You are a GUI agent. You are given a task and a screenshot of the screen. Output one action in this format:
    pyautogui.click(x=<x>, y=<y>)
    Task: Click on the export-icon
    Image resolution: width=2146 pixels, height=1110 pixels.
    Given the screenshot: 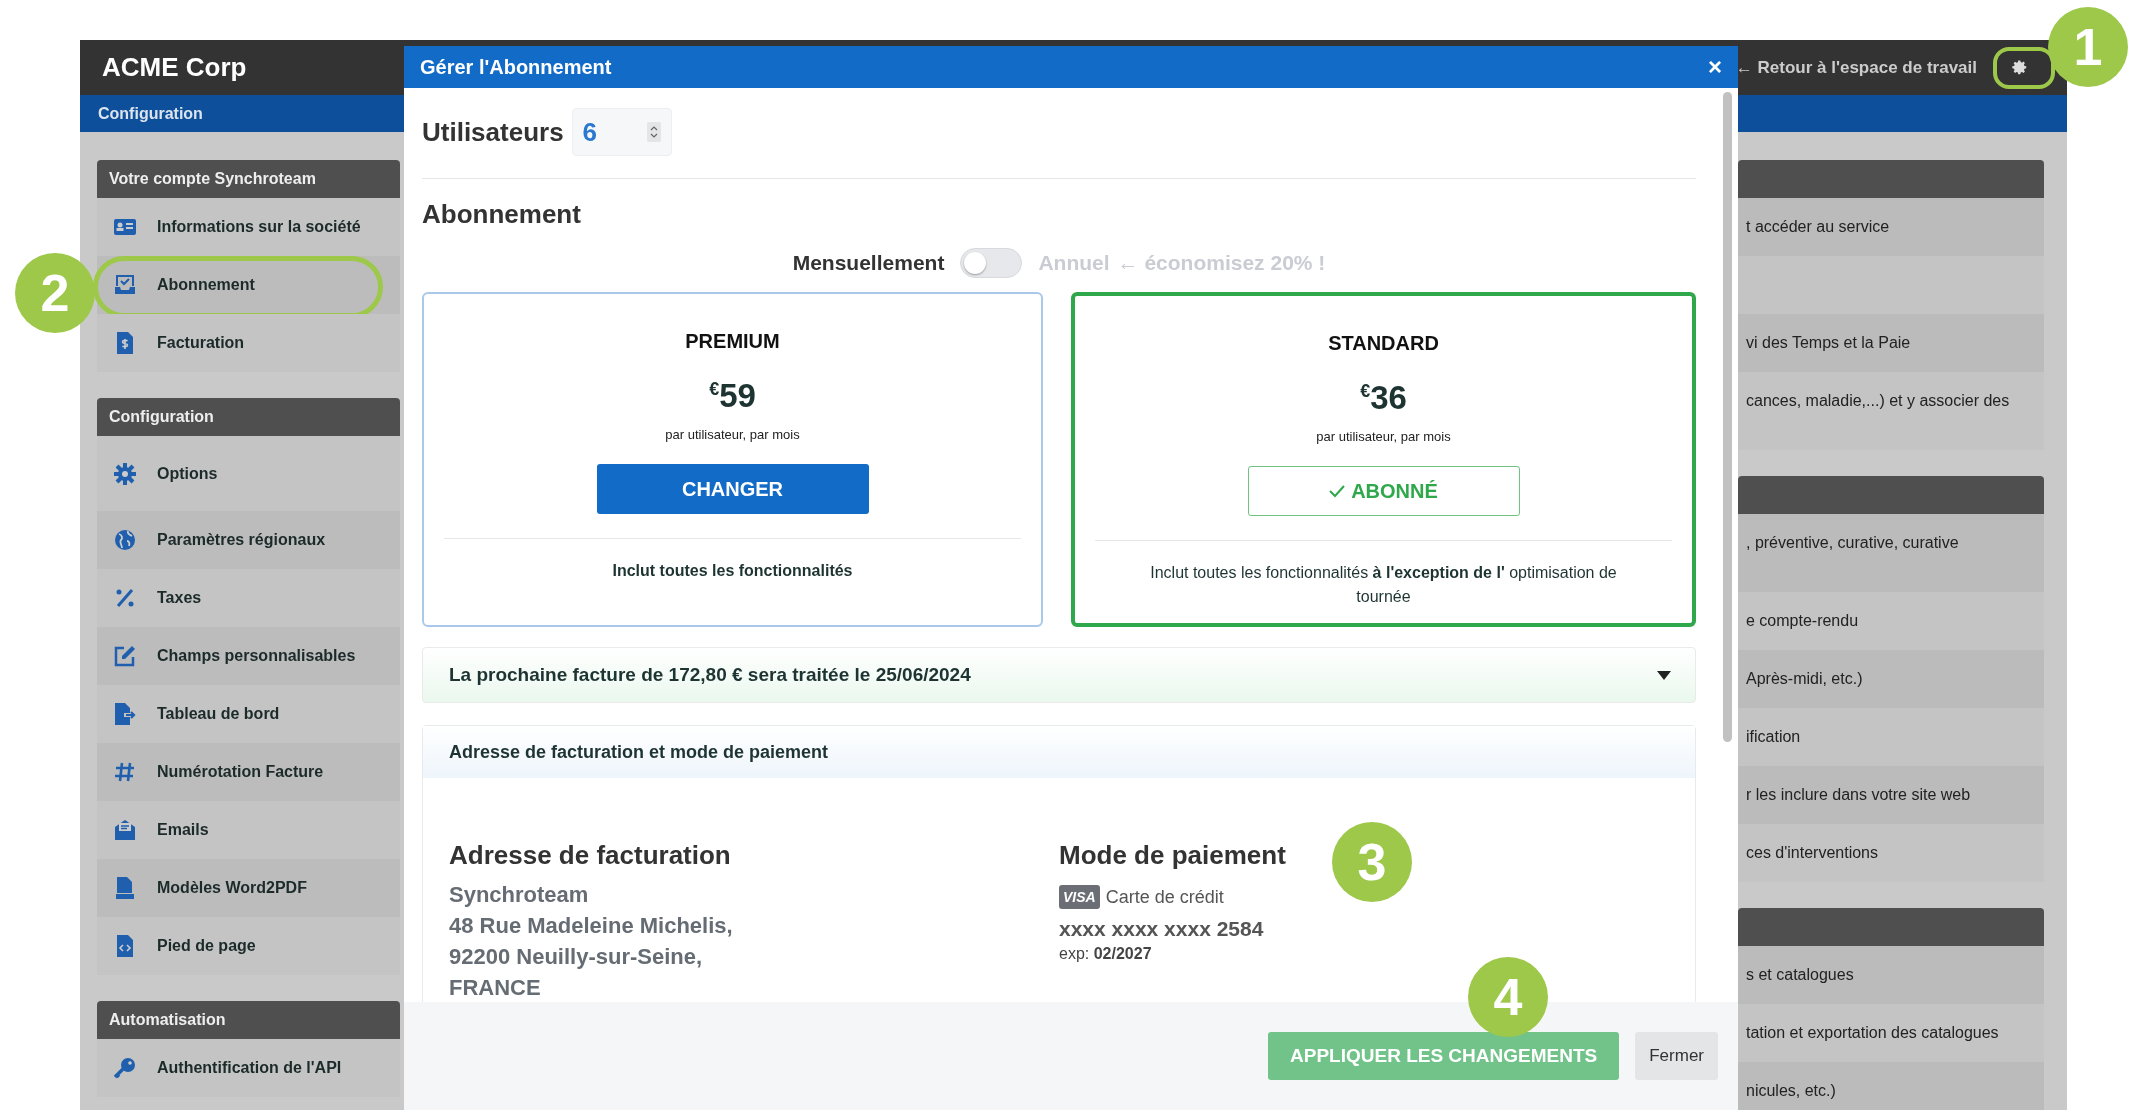 What is the action you would take?
    pyautogui.click(x=125, y=714)
    